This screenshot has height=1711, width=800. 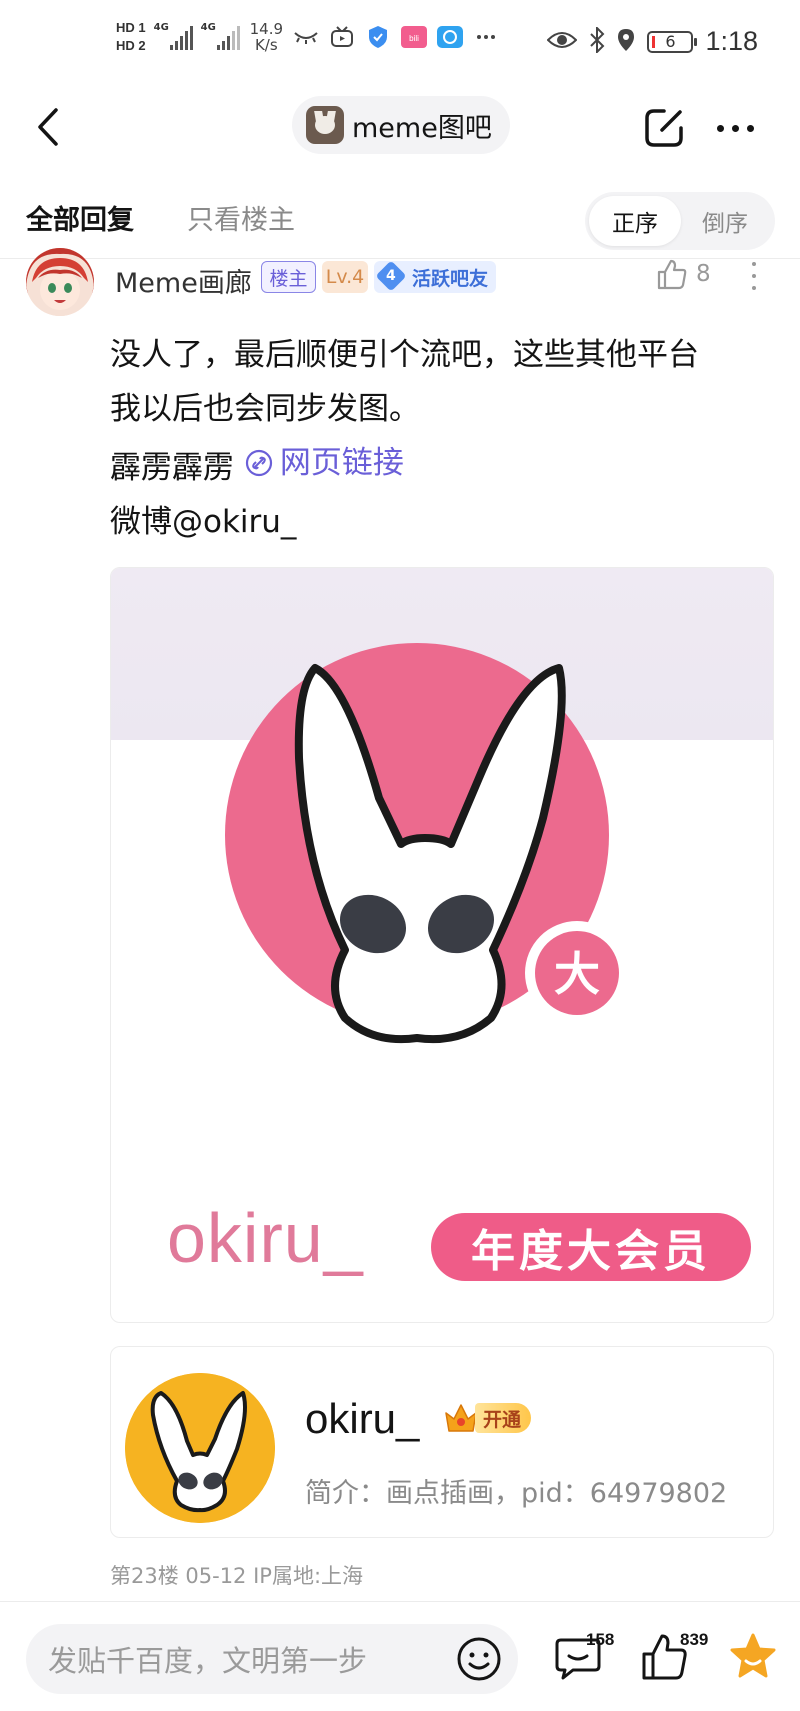 What do you see at coordinates (461, 1418) in the screenshot?
I see `crown-icon` at bounding box center [461, 1418].